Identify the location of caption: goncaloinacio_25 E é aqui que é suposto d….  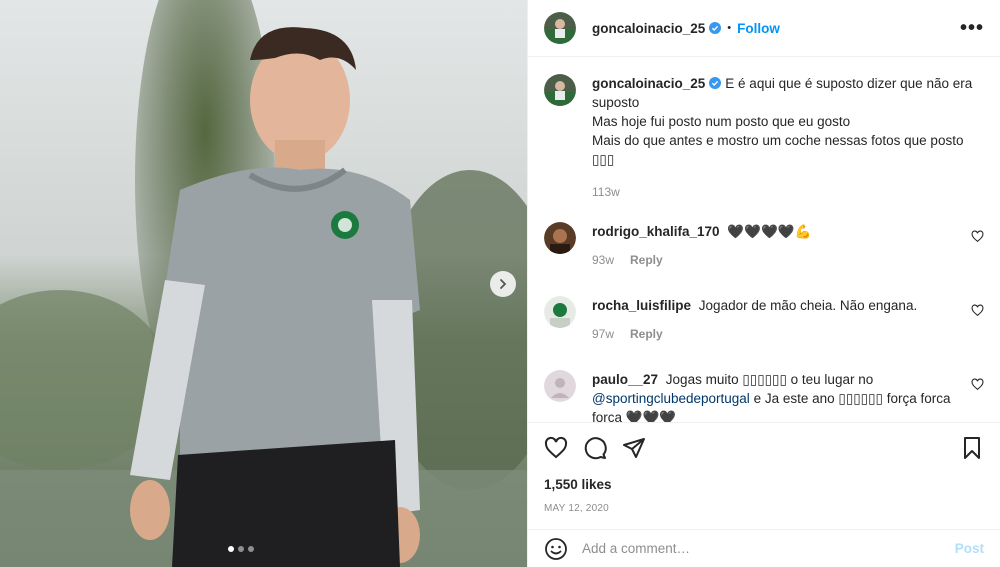
(764, 138).